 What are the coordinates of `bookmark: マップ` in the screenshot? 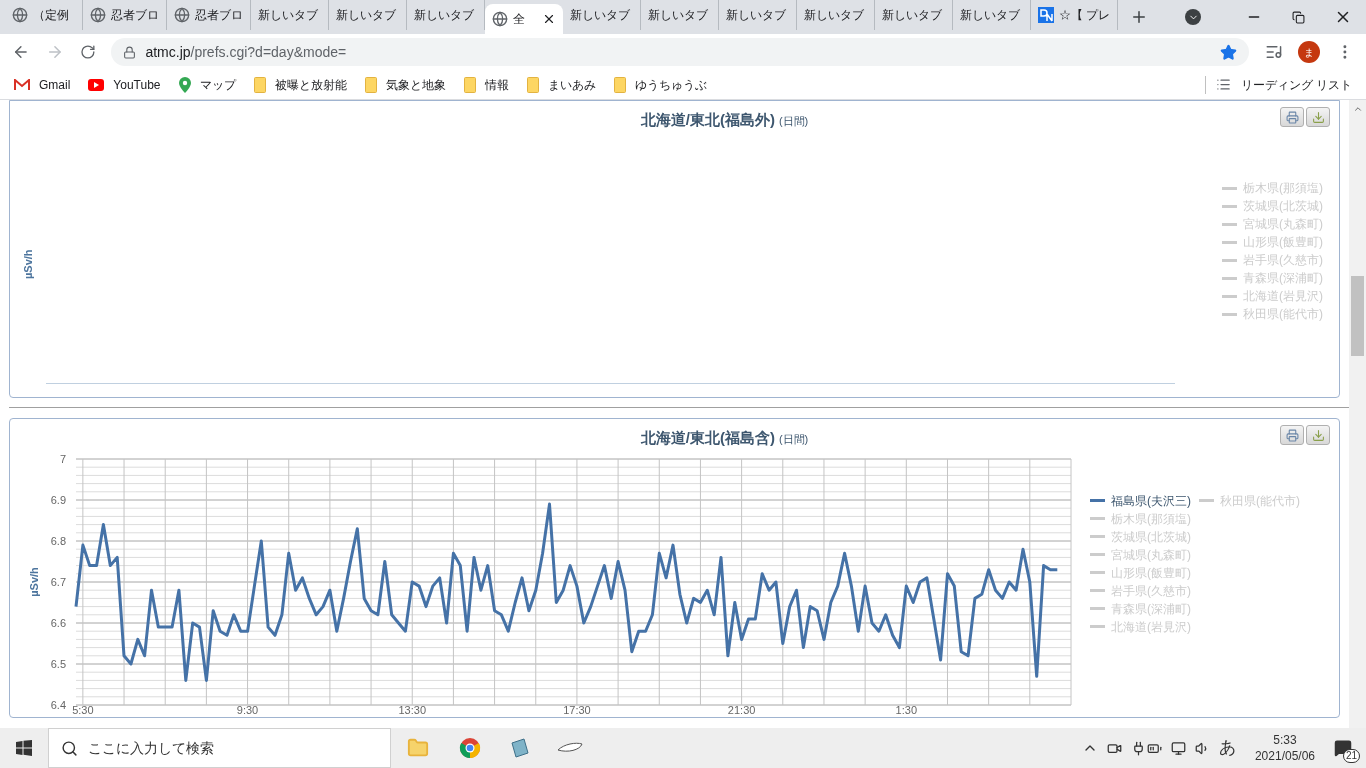 It's located at (207, 84).